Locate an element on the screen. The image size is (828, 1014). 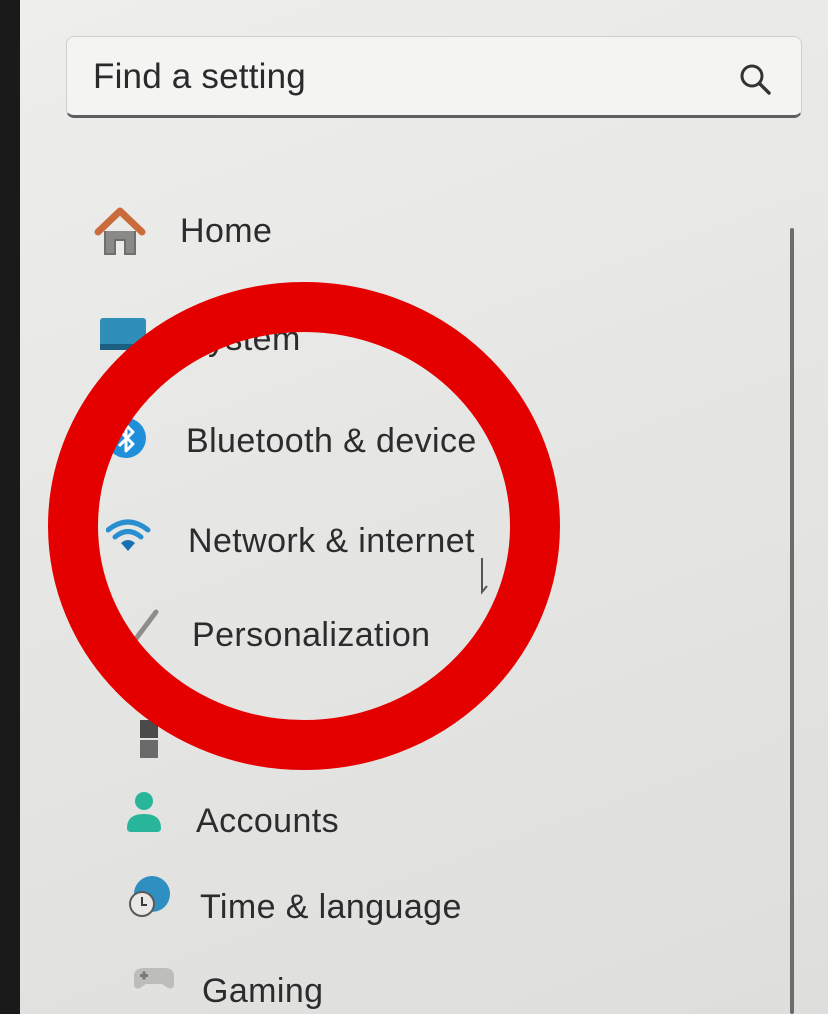
nav-item-time-language: Time & language is located at coordinates (326, 911).